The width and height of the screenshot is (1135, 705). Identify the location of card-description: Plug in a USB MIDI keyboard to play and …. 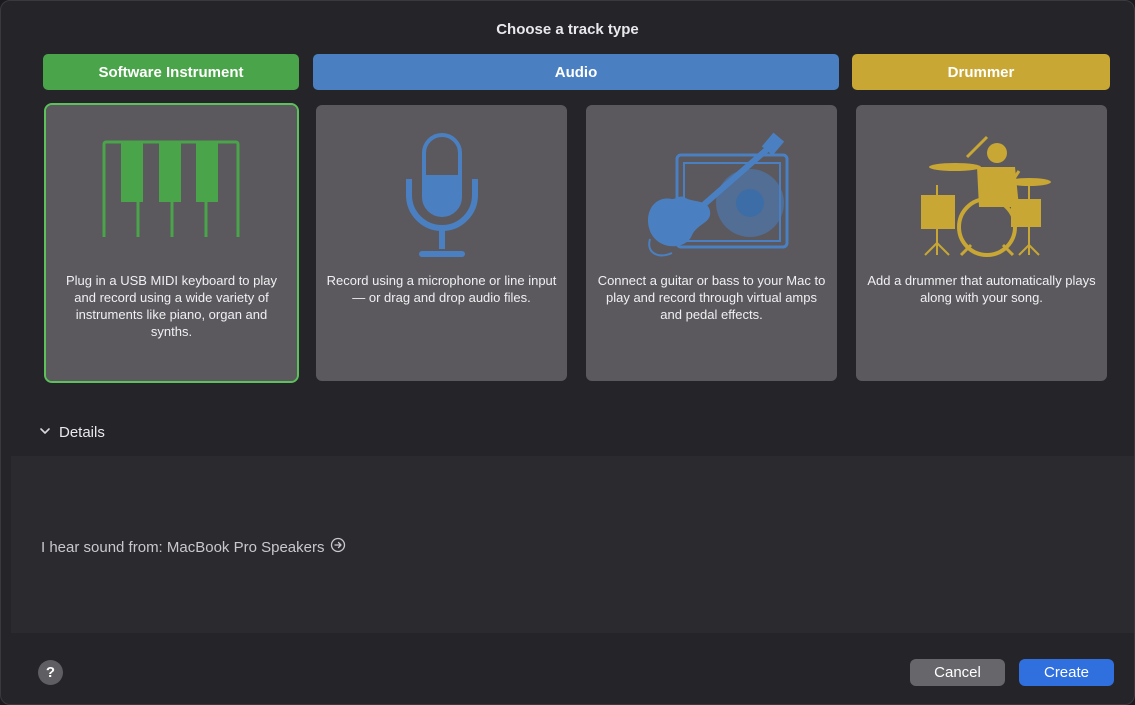
(171, 306).